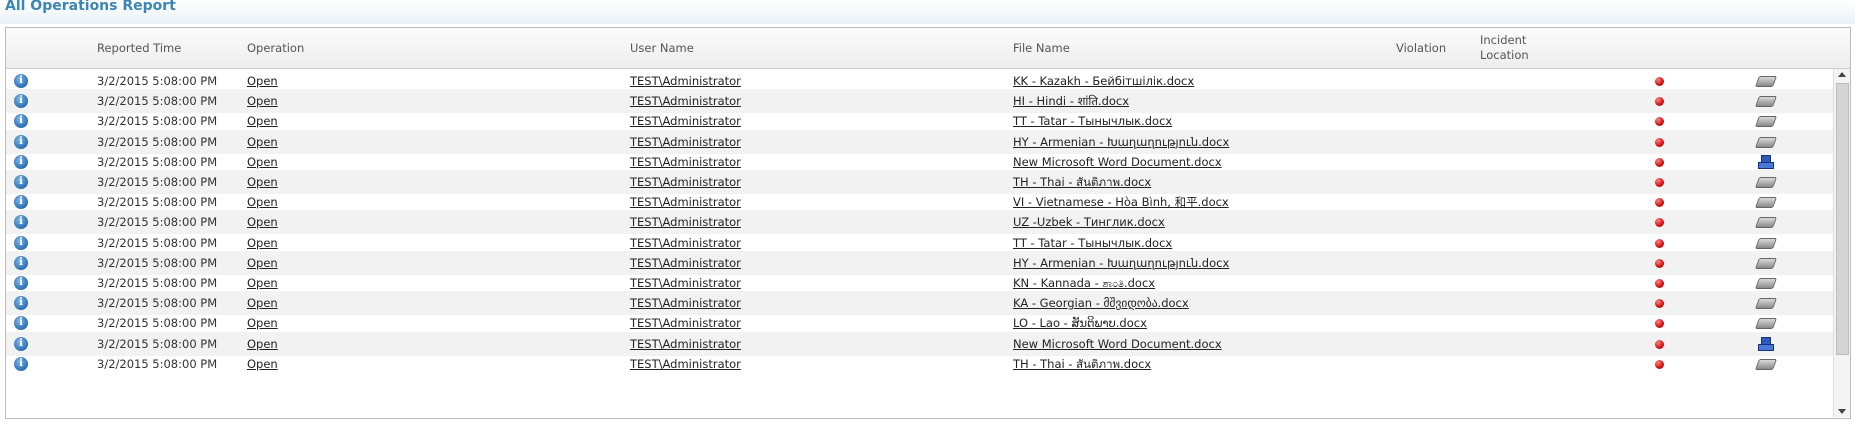 The width and height of the screenshot is (1855, 425). I want to click on column-header-file-name: File Name, so click(1041, 48).